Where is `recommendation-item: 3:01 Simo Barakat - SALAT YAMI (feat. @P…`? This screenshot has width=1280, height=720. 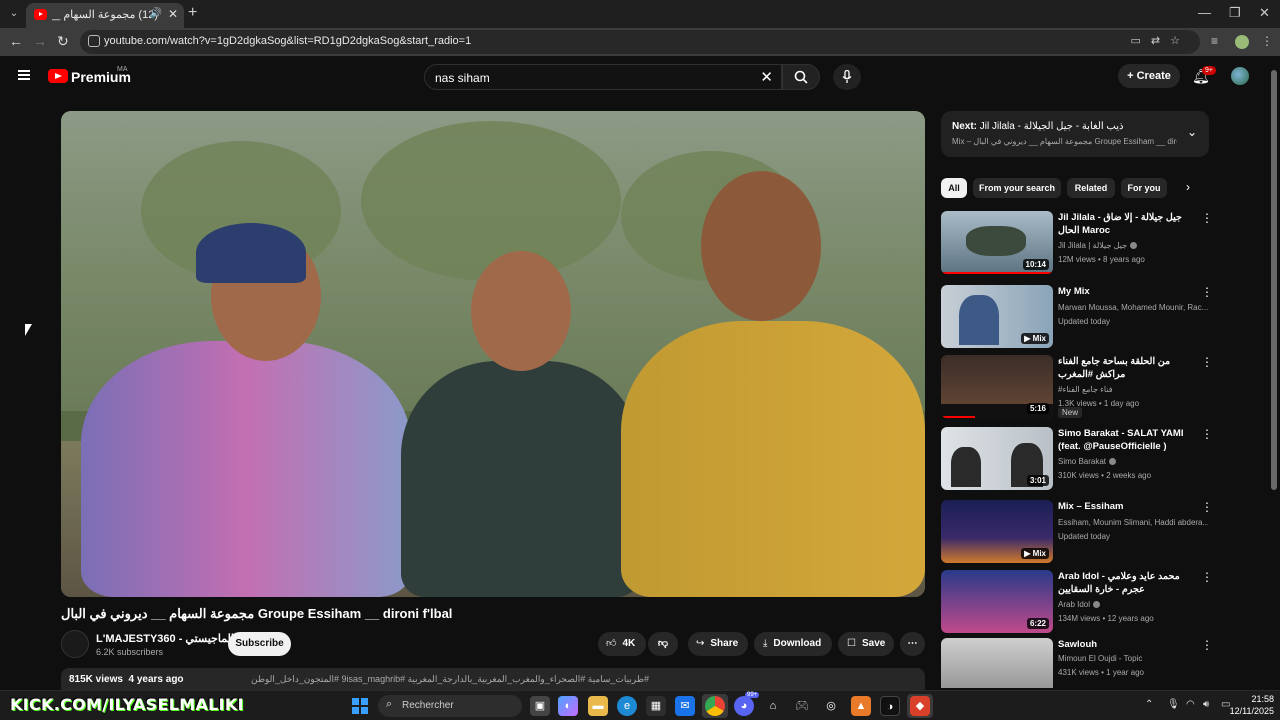 recommendation-item: 3:01 Simo Barakat - SALAT YAMI (feat. @P… is located at coordinates (1077, 459).